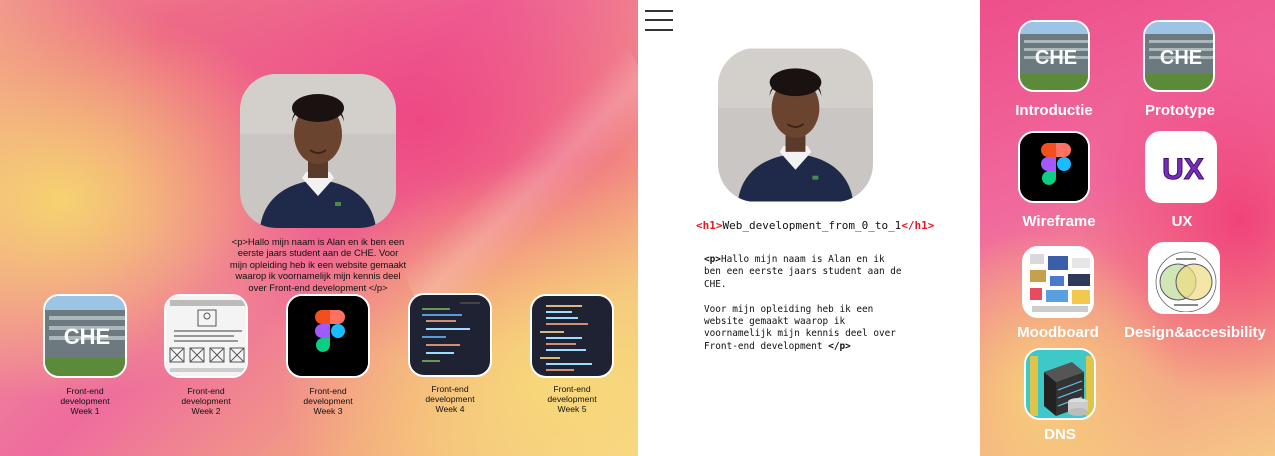  Describe the element at coordinates (1058, 332) in the screenshot. I see `moodboard-label: Moodboard` at that location.